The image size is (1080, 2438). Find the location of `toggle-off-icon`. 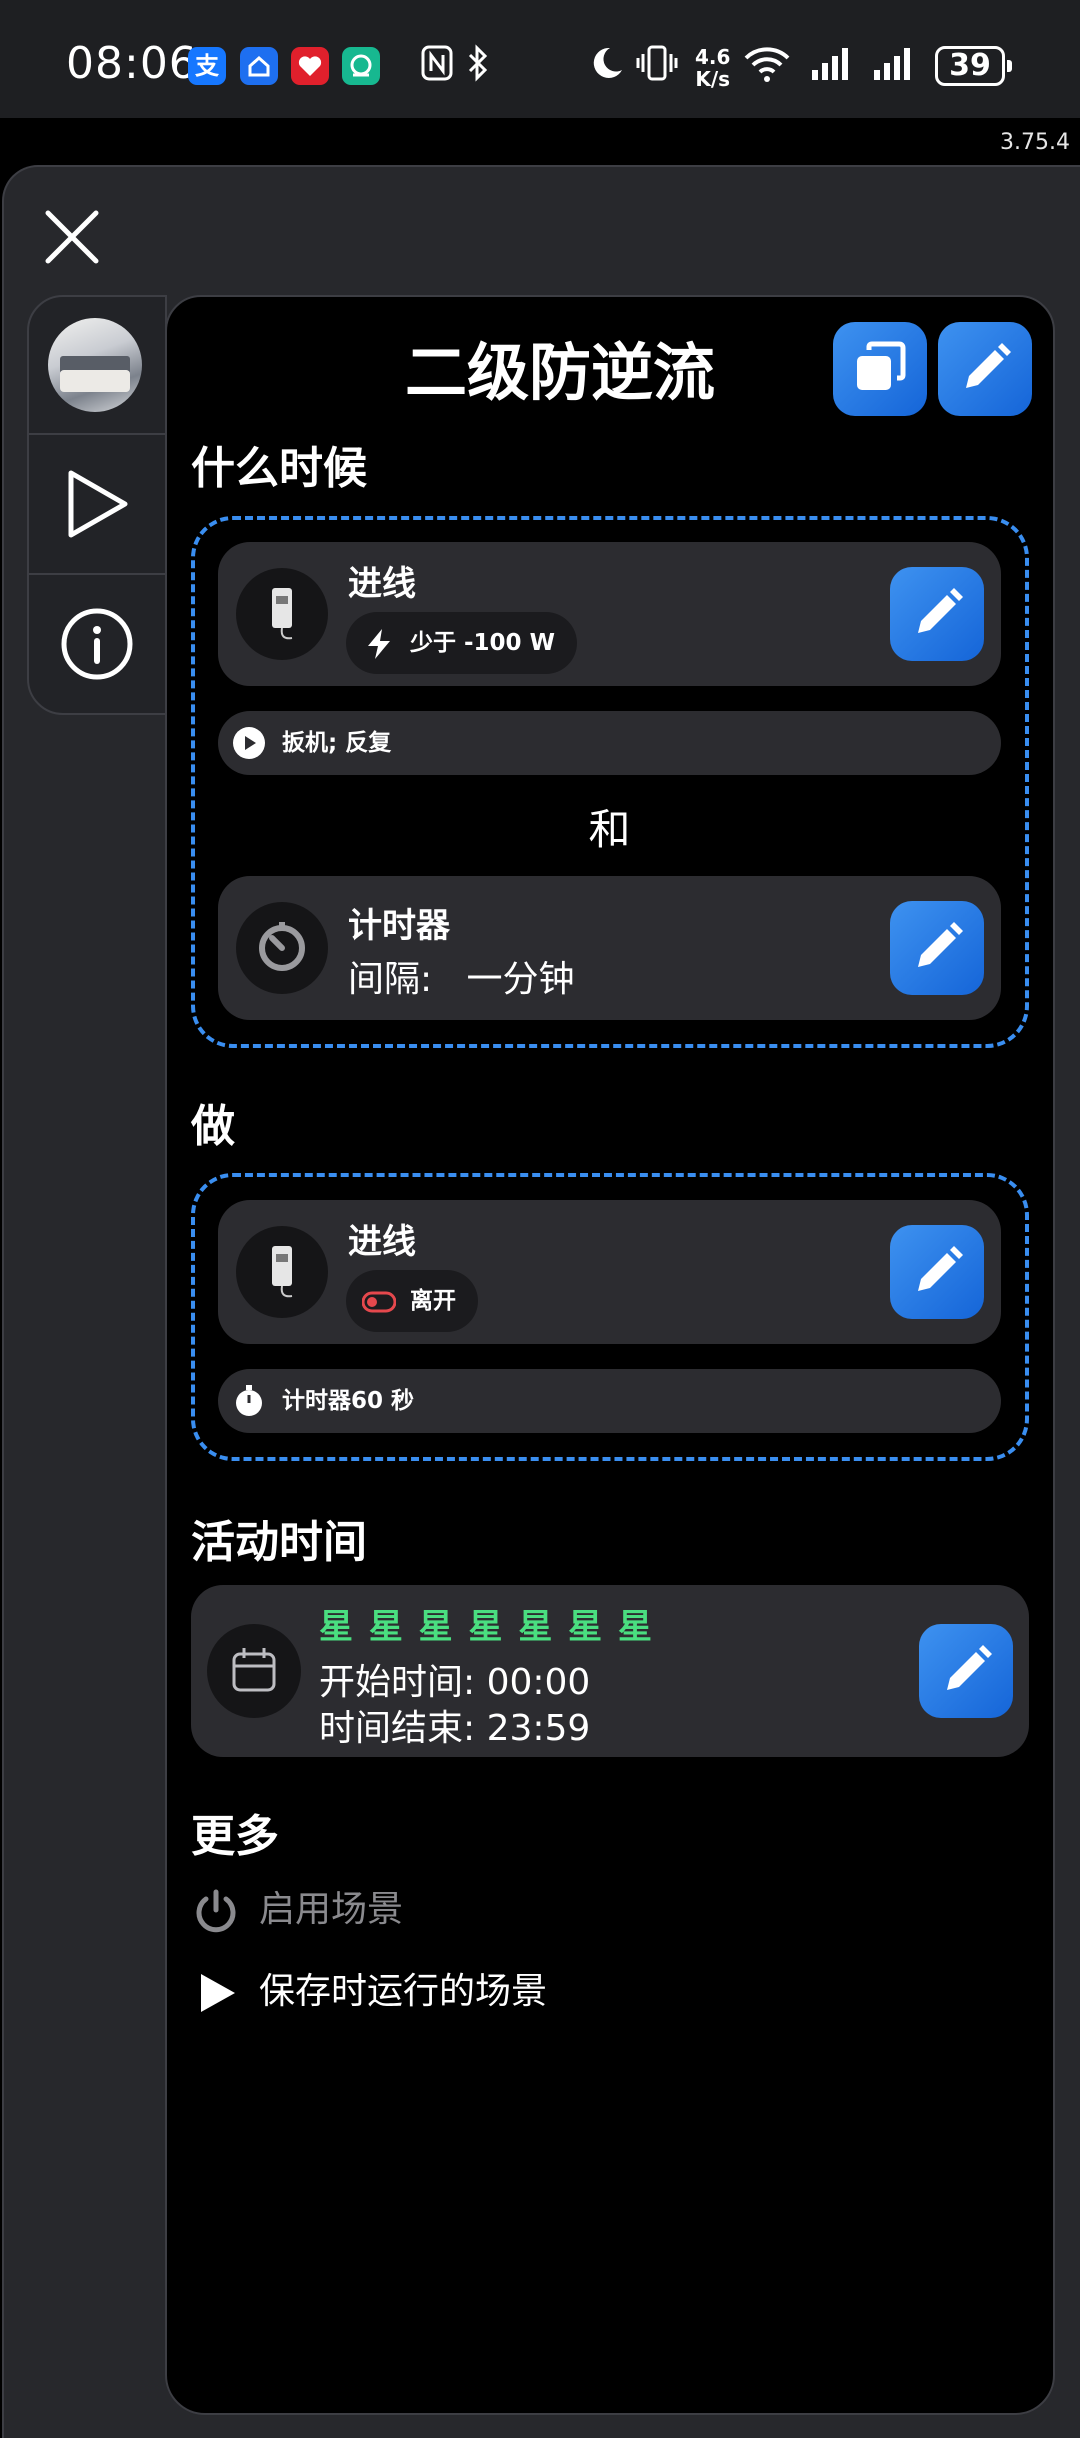

toggle-off-icon is located at coordinates (379, 1302).